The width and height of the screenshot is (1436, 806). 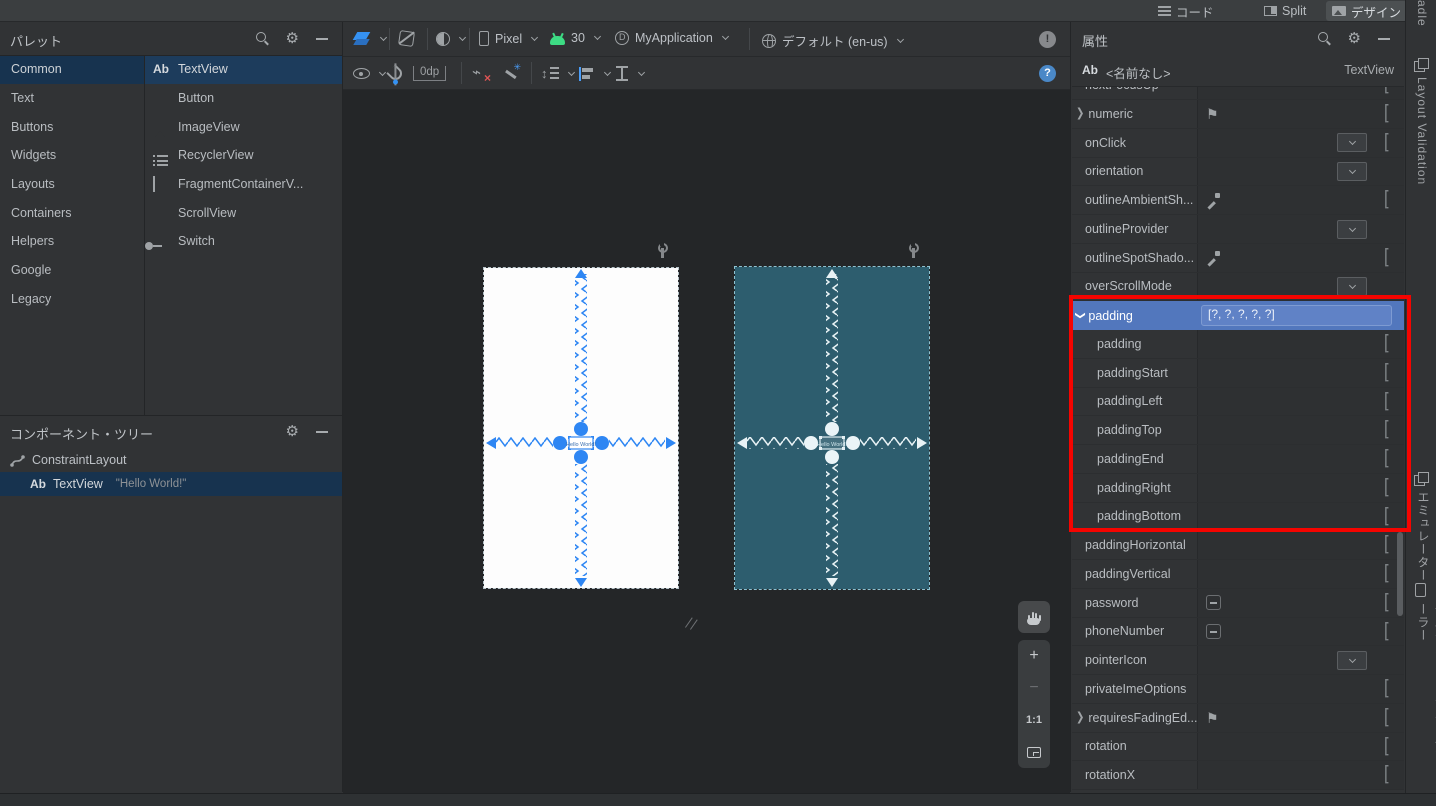 What do you see at coordinates (72, 69) in the screenshot?
I see `palette-category-common: Common` at bounding box center [72, 69].